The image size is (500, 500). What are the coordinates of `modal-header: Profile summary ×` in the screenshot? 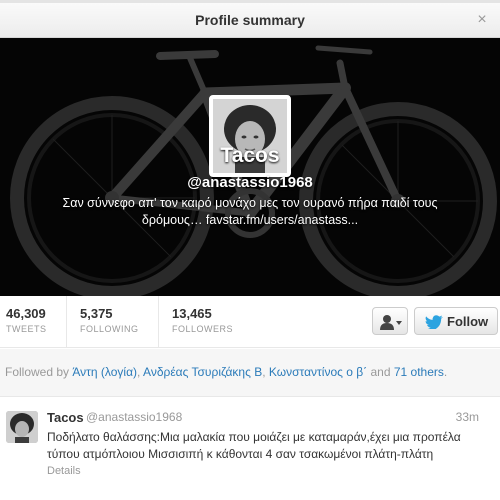 It's located at (250, 20).